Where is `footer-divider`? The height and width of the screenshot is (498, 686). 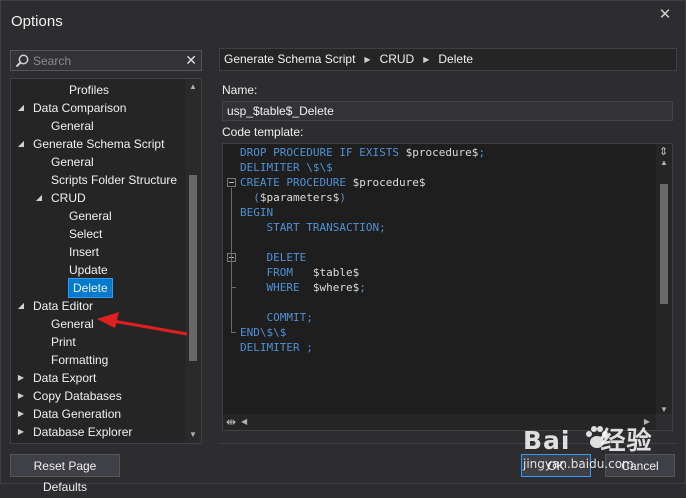
footer-divider is located at coordinates (448, 443).